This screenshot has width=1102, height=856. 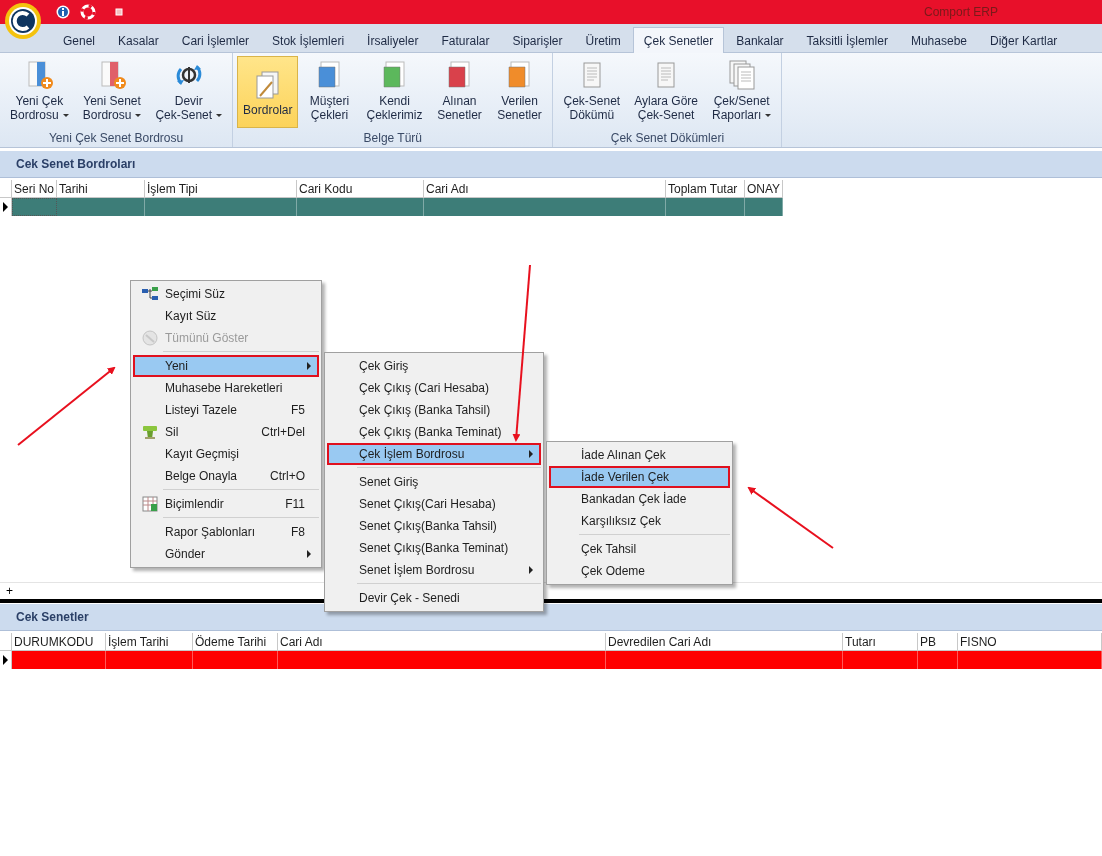 What do you see at coordinates (79, 40) in the screenshot?
I see `ribbon-tab: Genel` at bounding box center [79, 40].